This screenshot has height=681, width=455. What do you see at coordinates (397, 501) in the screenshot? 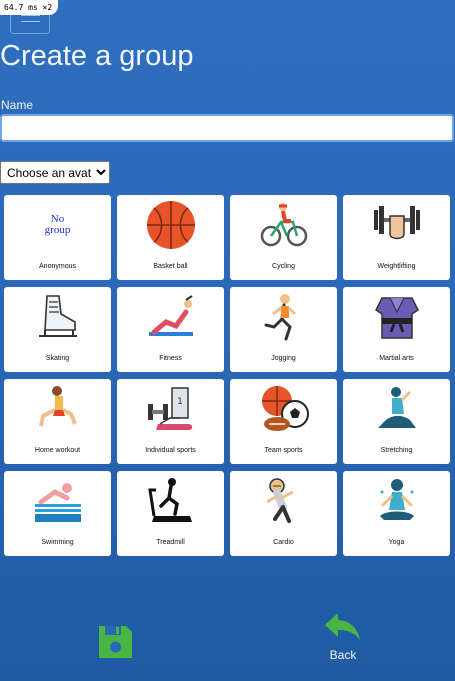
I see `yoga-icon` at bounding box center [397, 501].